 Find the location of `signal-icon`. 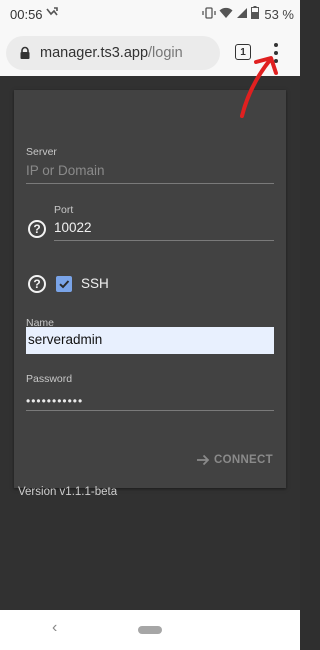

signal-icon is located at coordinates (242, 14).